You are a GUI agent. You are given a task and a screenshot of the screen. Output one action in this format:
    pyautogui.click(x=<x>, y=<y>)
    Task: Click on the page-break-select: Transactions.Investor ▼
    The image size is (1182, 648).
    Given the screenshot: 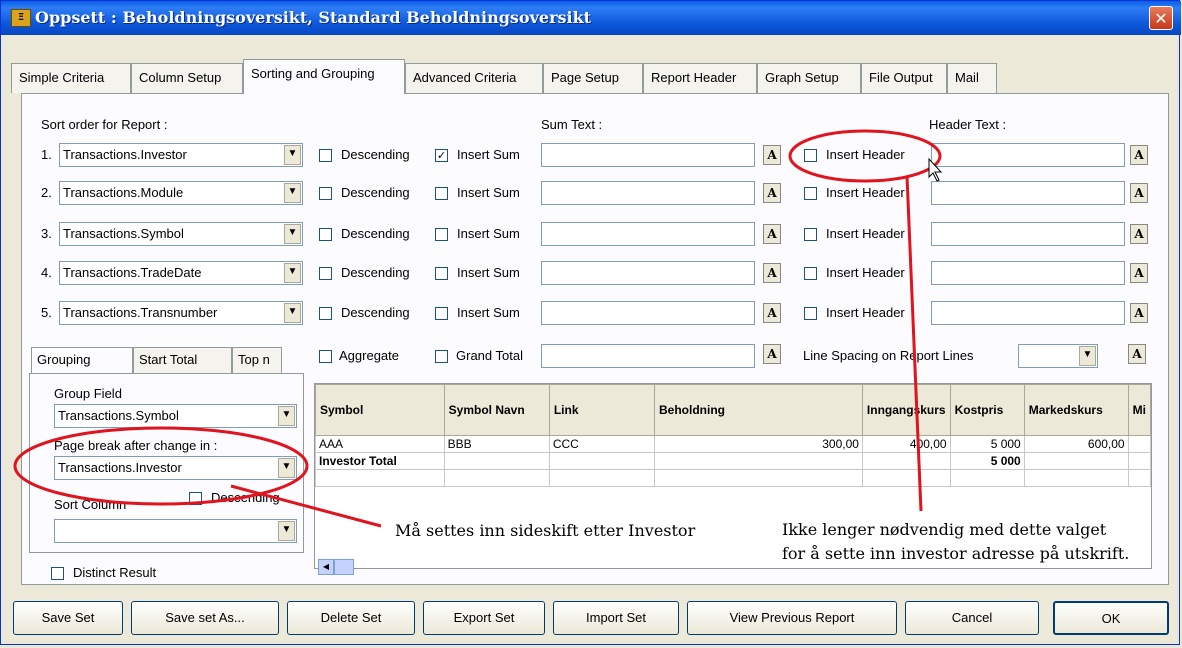 What is the action you would take?
    pyautogui.click(x=175, y=468)
    